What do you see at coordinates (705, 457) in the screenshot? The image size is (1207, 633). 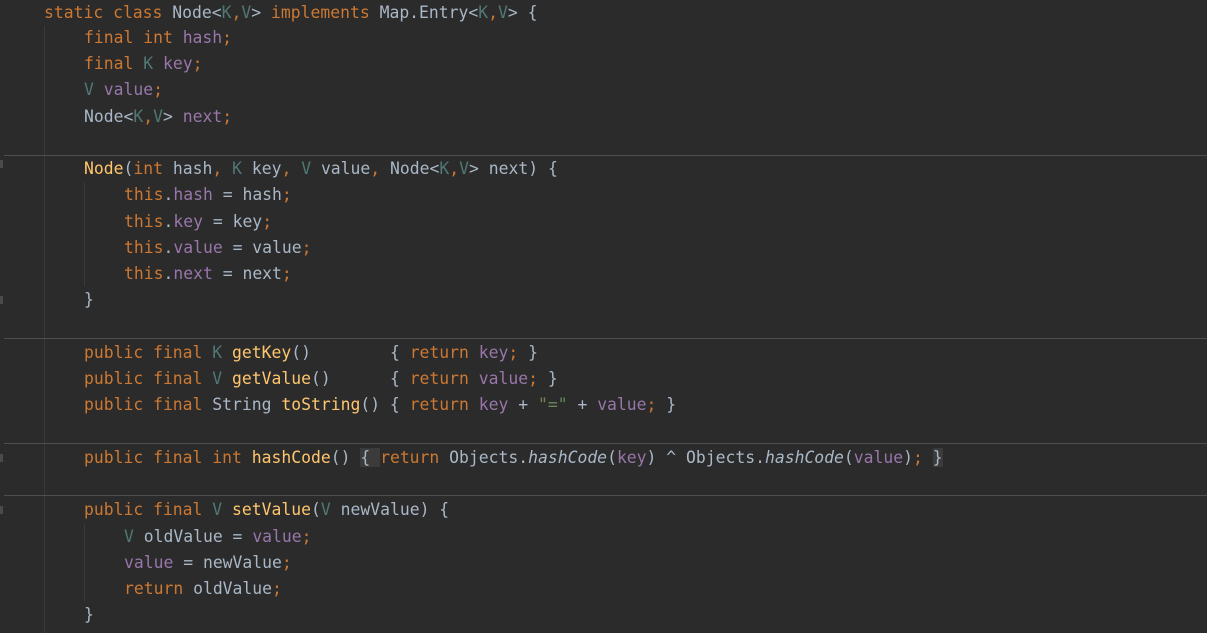 I see `code-token: ) ^ Objects.` at bounding box center [705, 457].